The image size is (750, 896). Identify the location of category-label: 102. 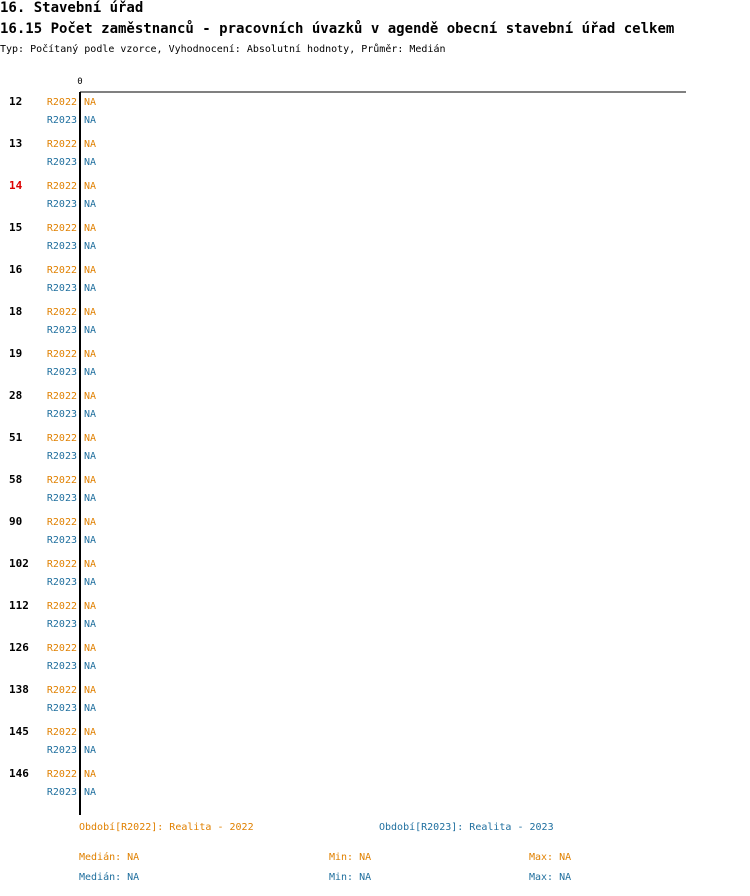
(19, 563).